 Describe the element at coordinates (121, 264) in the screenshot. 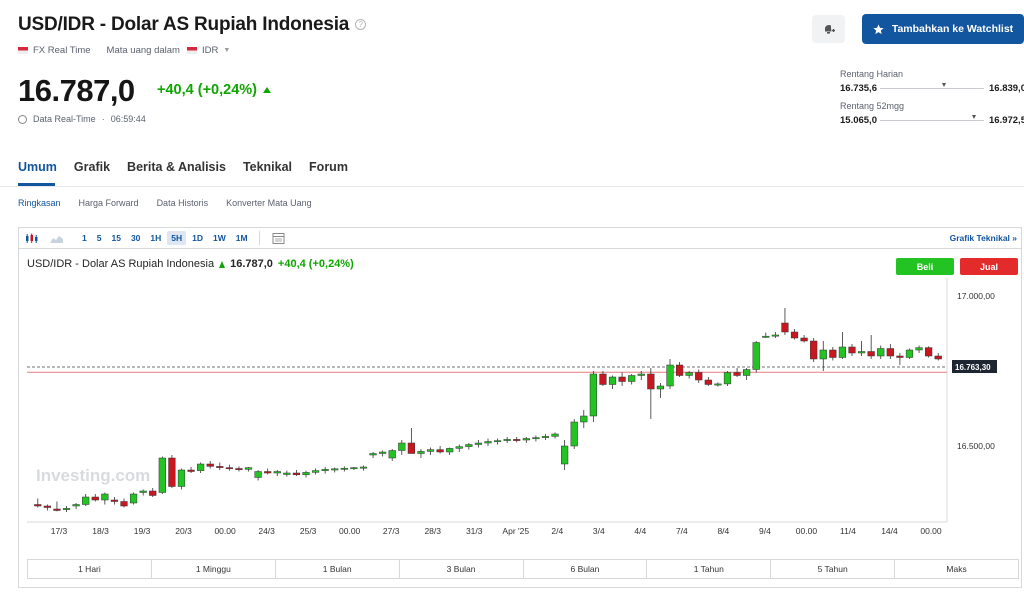

I see `chart-instrument-name: USD/IDR - Dolar AS Rupiah Indonesia` at that location.